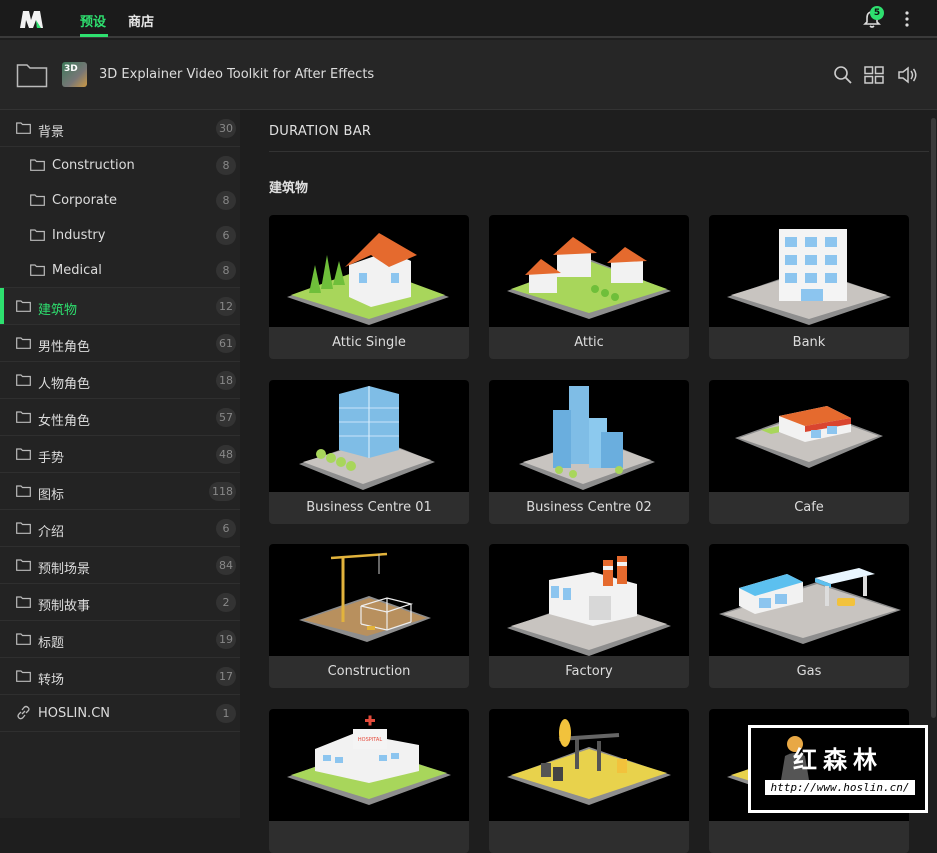  What do you see at coordinates (120, 676) in the screenshot?
I see `sidebar-item-transitions: 转场 17` at bounding box center [120, 676].